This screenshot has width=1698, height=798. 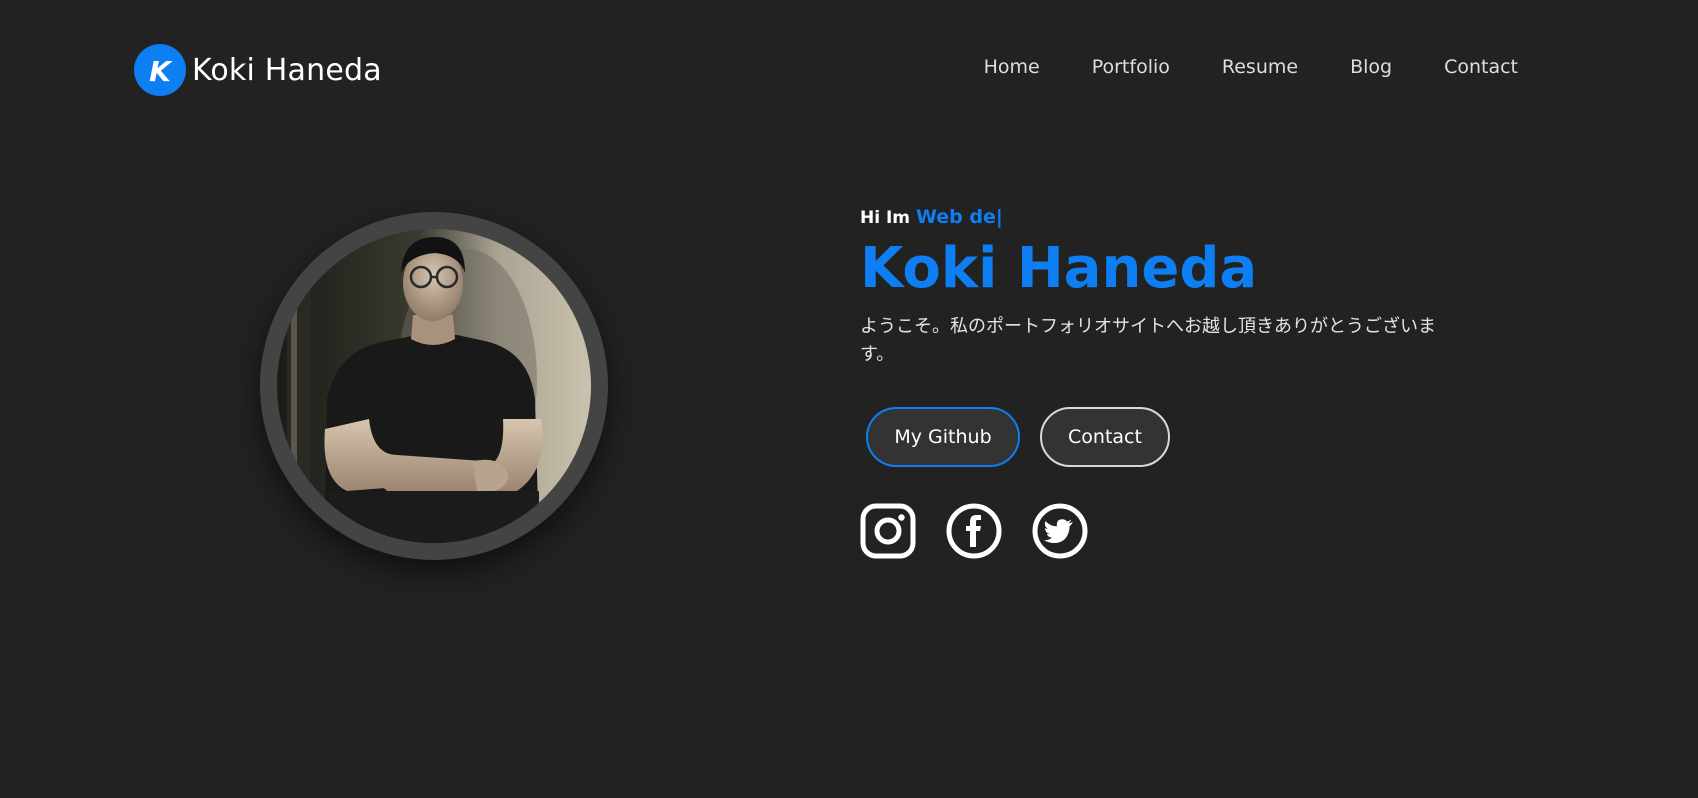 I want to click on brand-logo-letter: K, so click(x=160, y=71).